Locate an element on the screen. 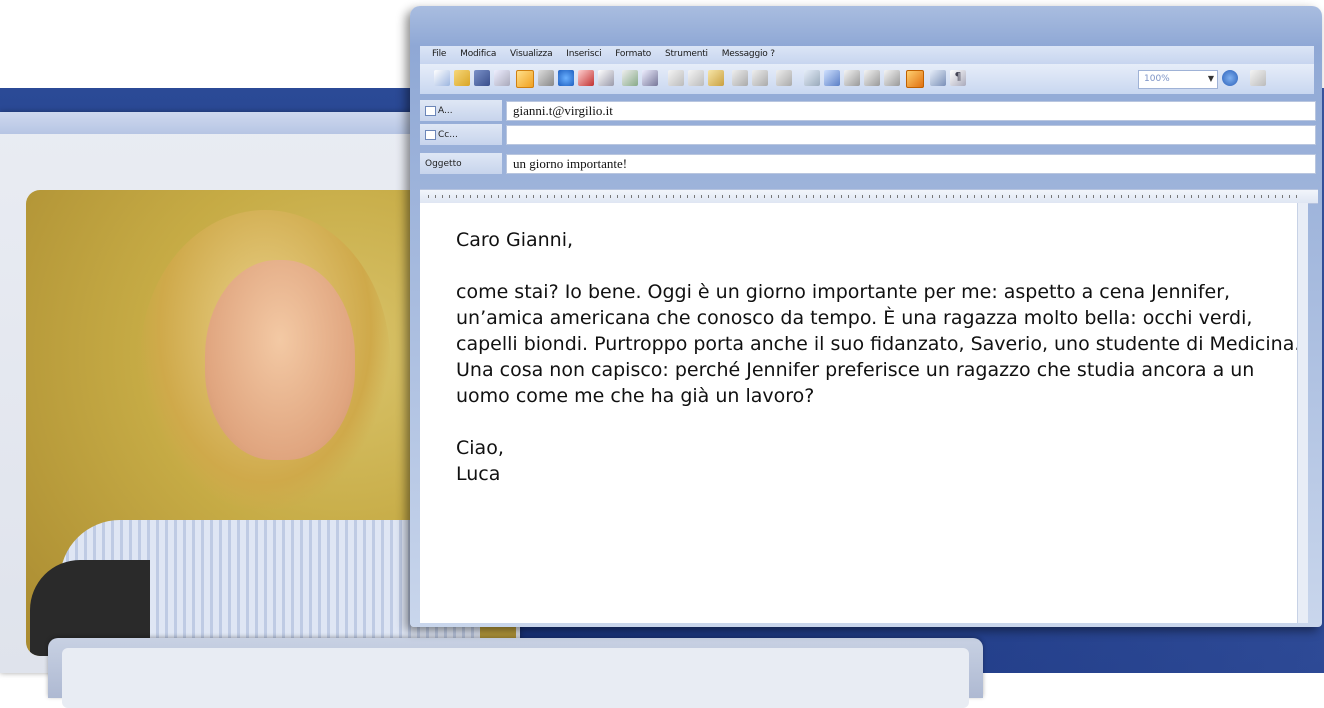  ruler-ticks is located at coordinates (864, 196).